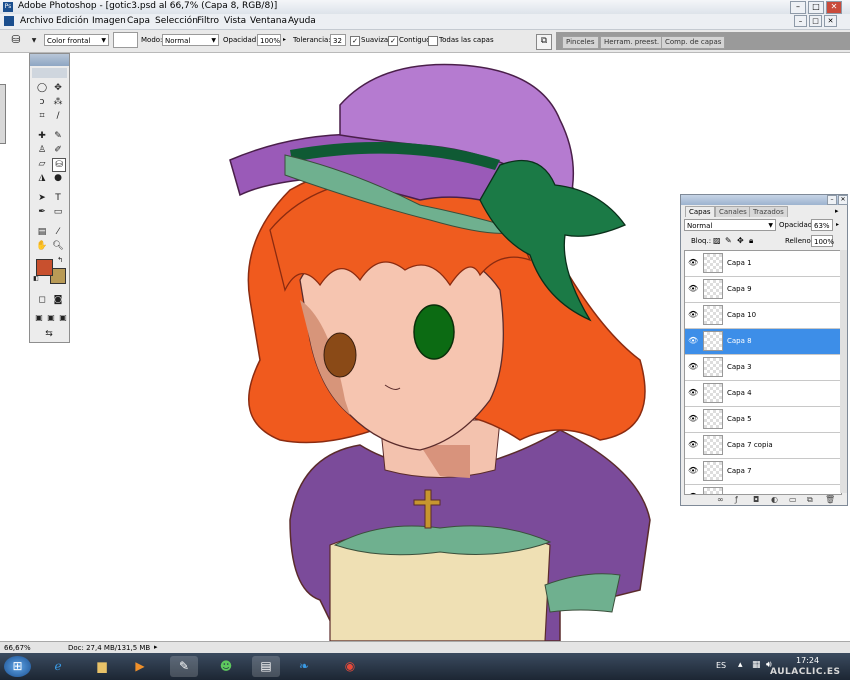 The height and width of the screenshot is (680, 850). I want to click on ps-menu-icon, so click(9, 21).